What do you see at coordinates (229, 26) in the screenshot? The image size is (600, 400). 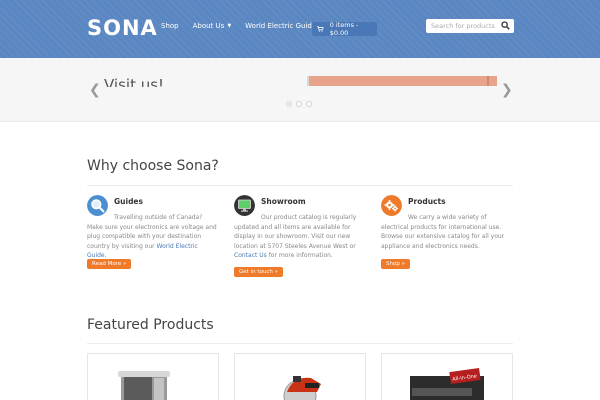 I see `caret-down-icon: ▼` at bounding box center [229, 26].